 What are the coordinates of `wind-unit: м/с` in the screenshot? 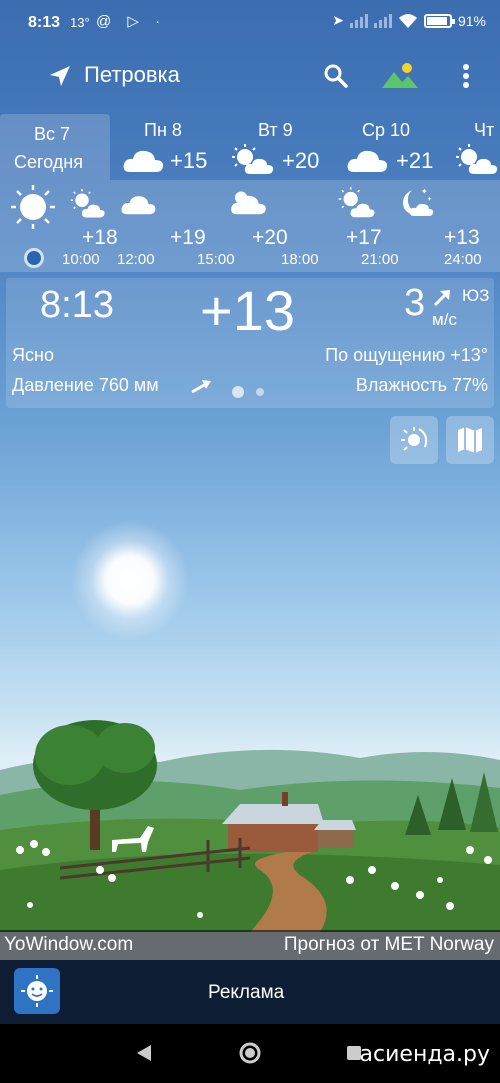 It's located at (444, 319).